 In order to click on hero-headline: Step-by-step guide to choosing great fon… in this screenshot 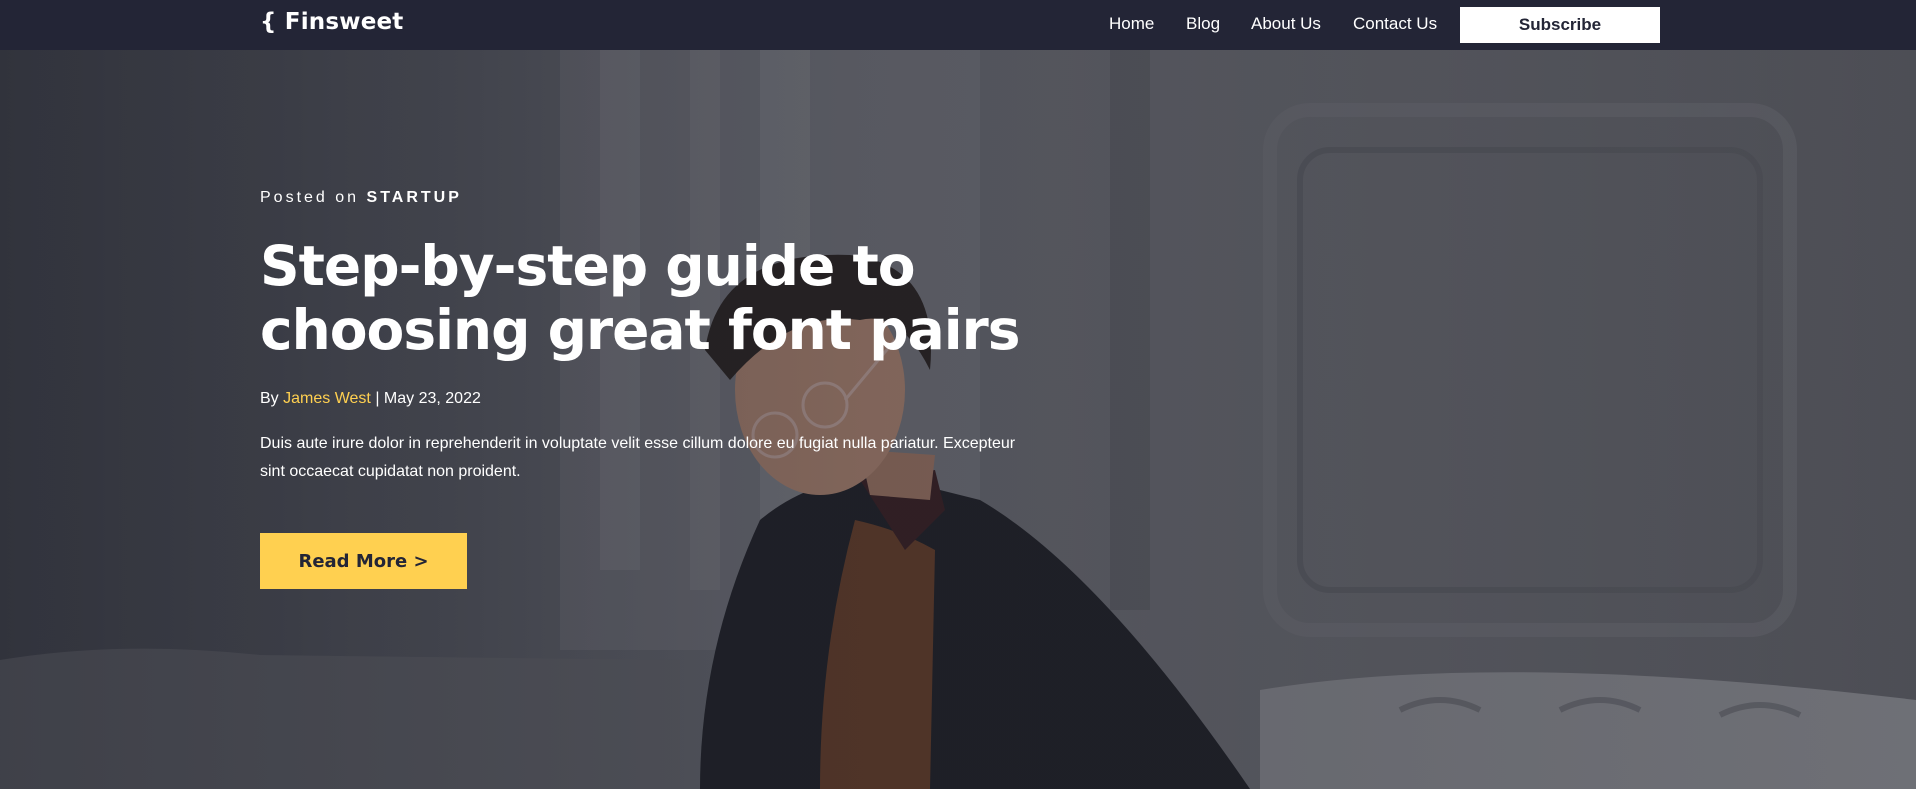, I will do `click(640, 298)`.